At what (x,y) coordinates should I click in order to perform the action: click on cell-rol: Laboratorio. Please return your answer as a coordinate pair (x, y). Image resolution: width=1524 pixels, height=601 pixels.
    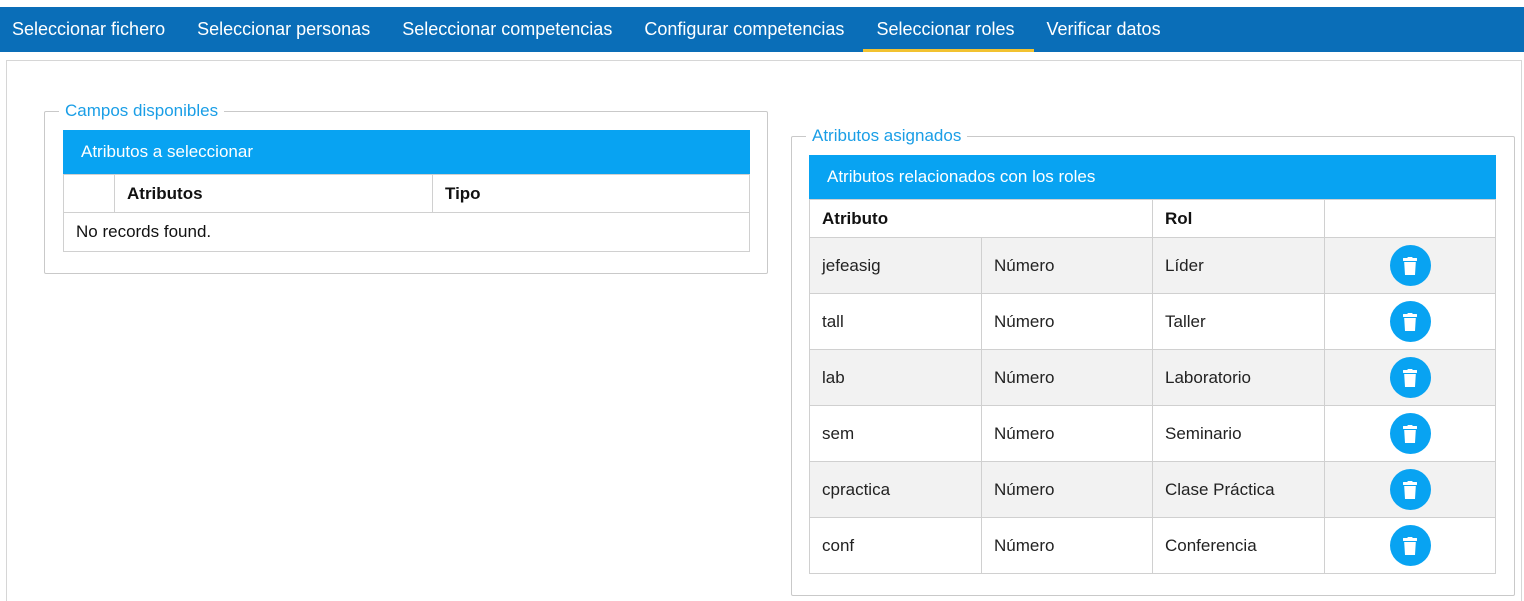
    Looking at the image, I should click on (1238, 377).